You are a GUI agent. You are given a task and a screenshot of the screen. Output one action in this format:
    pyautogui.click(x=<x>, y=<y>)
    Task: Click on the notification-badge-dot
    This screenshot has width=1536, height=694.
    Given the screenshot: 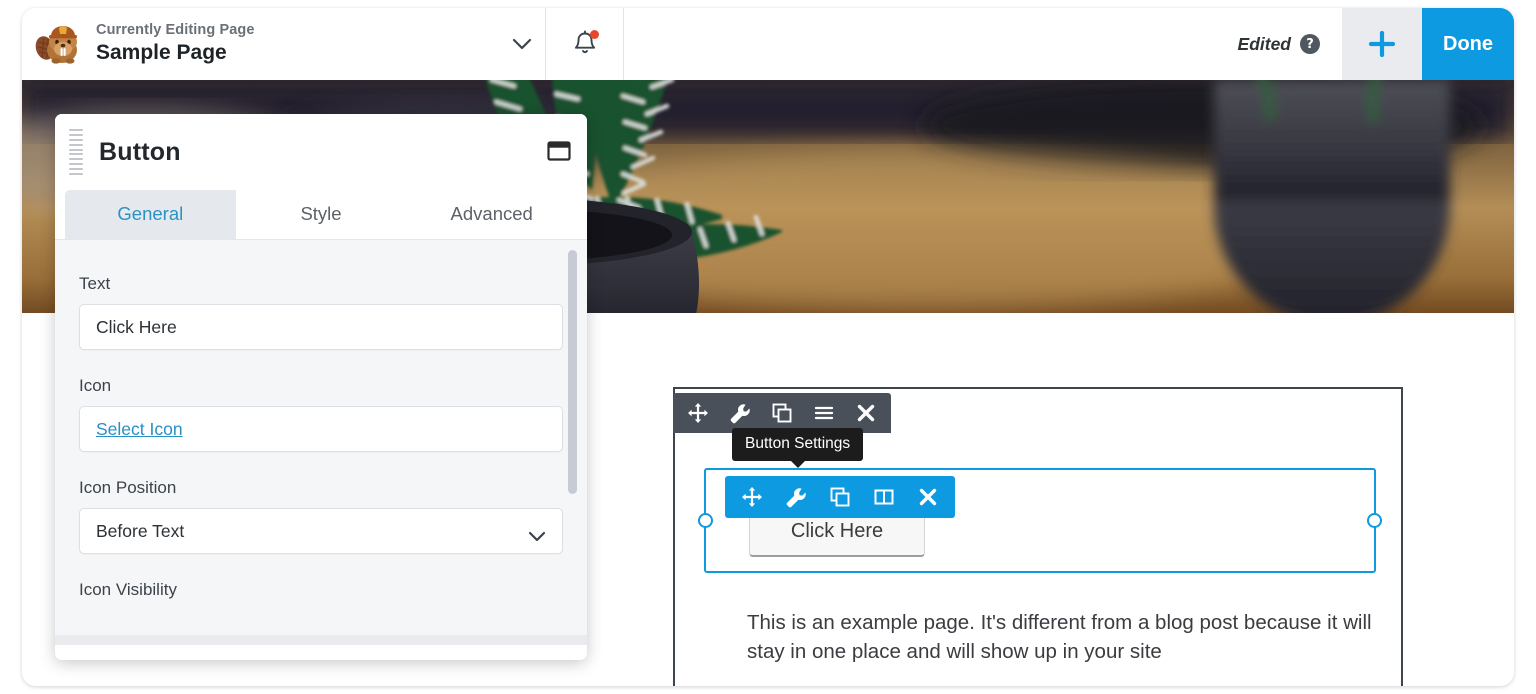 What is the action you would take?
    pyautogui.click(x=594, y=34)
    